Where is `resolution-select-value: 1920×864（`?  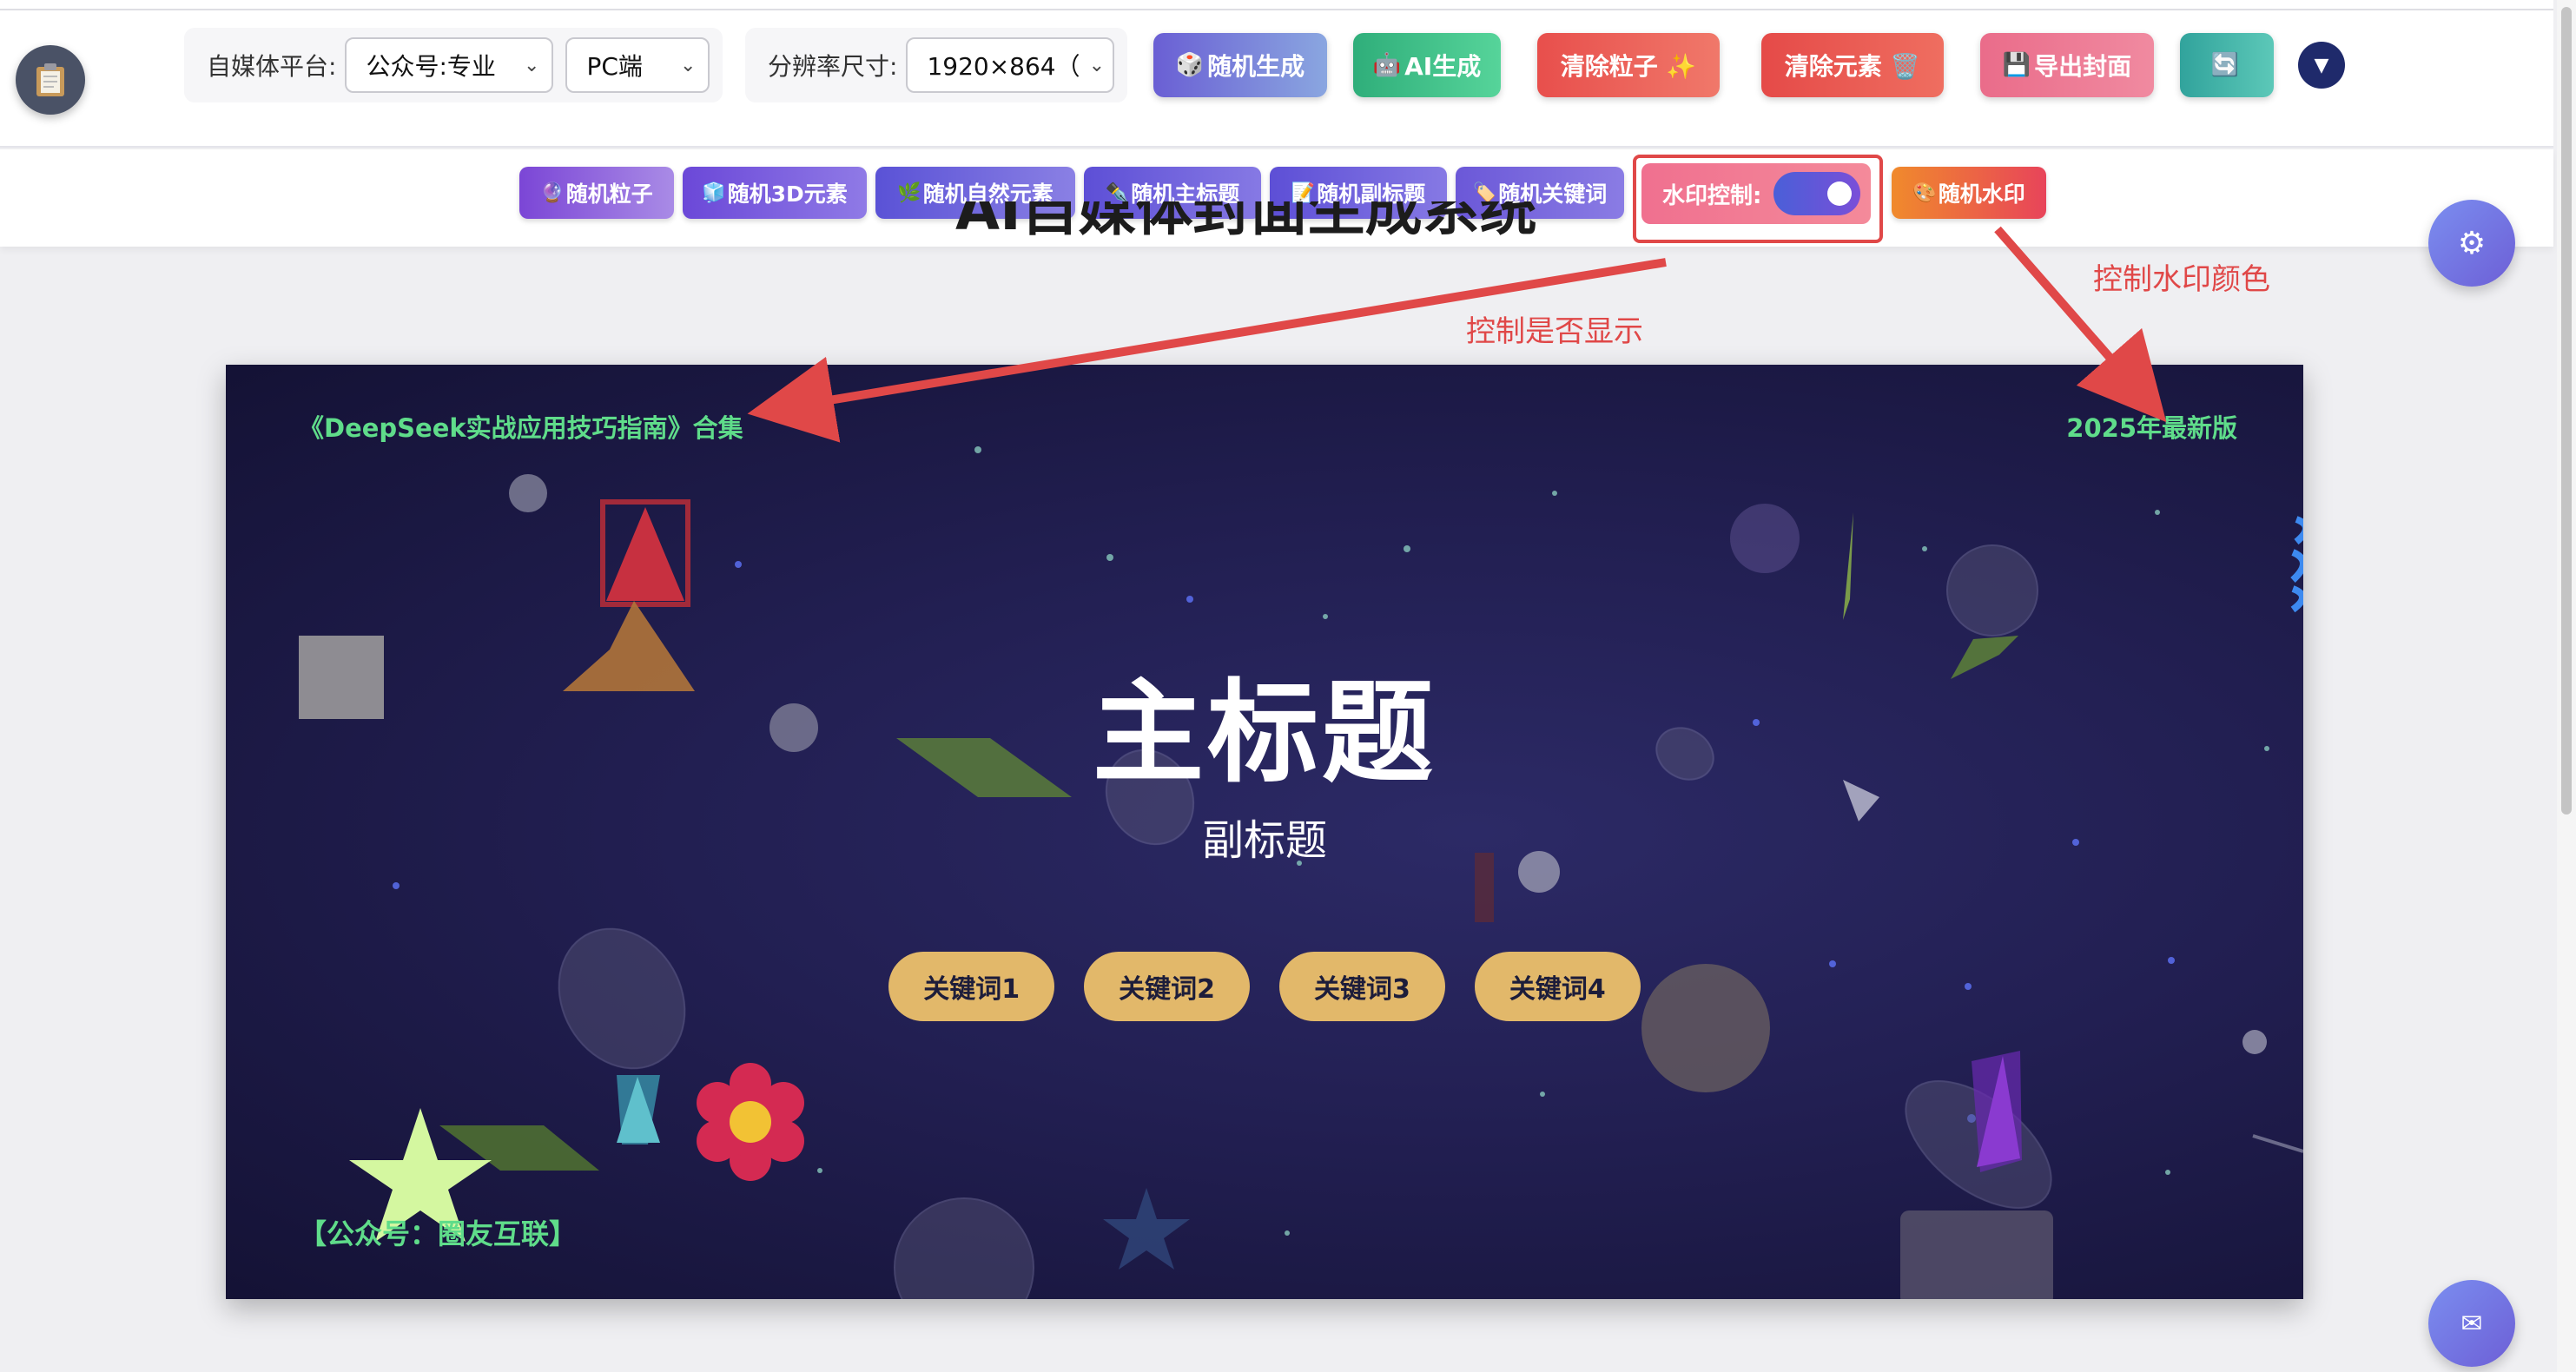
resolution-select-value: 1920×864（ is located at coordinates (1004, 66).